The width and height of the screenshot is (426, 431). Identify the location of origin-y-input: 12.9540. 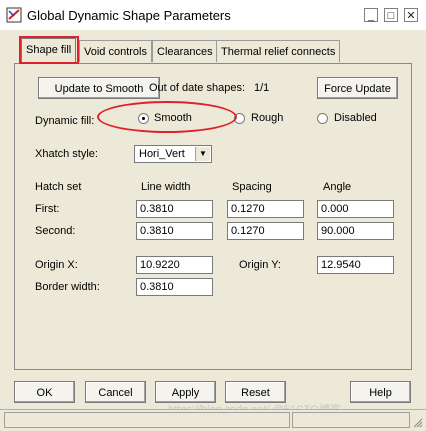
(355, 265).